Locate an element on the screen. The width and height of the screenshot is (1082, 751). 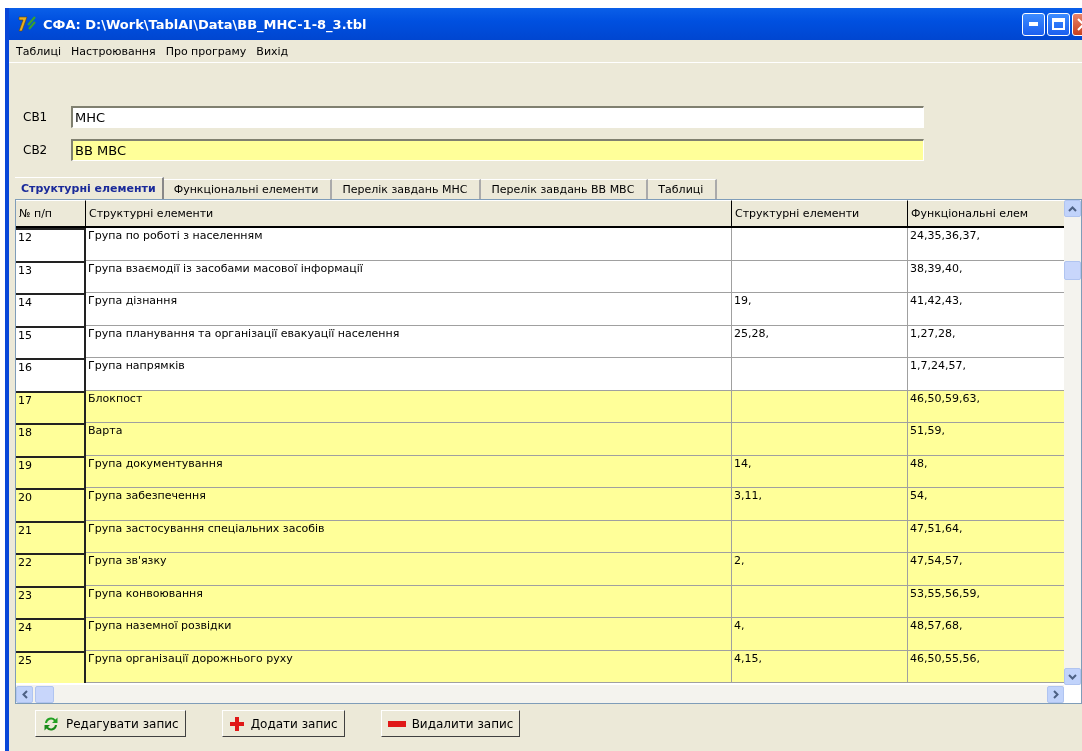
minimize-button is located at coordinates (1033, 24).